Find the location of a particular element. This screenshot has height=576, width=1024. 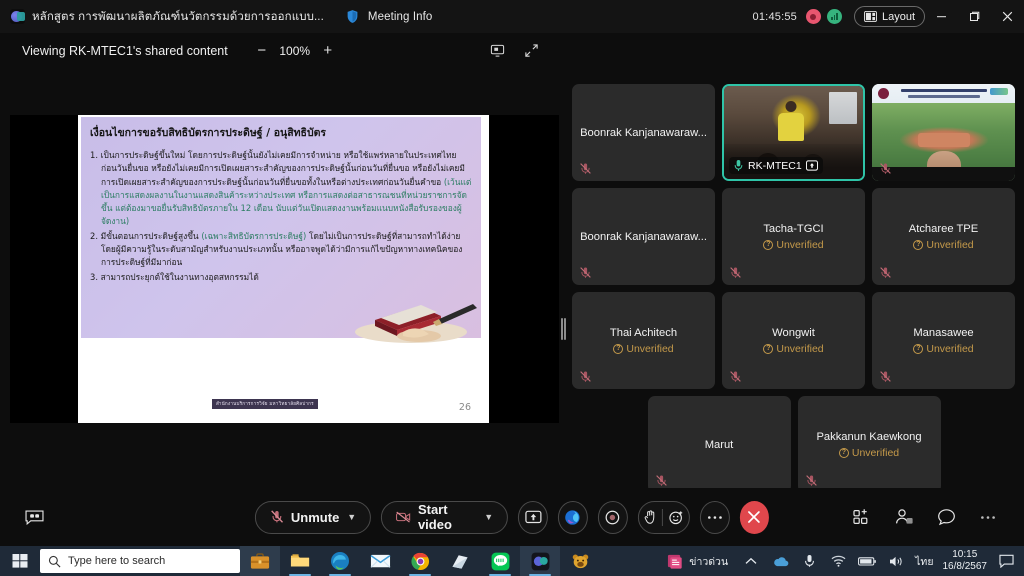

zoom-out-button: − is located at coordinates (262, 51).